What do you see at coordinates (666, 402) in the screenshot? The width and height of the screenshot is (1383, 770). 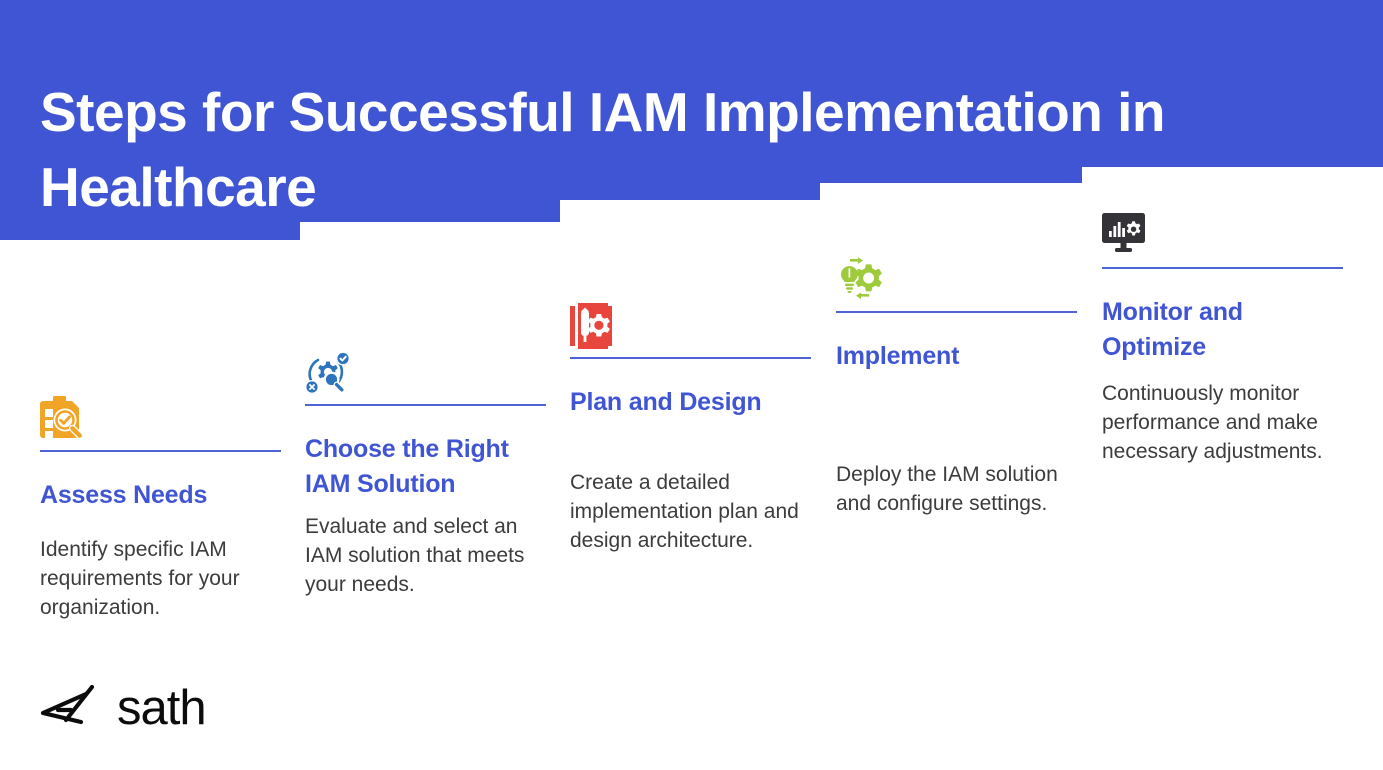 I see `step-heading: Plan and Design` at bounding box center [666, 402].